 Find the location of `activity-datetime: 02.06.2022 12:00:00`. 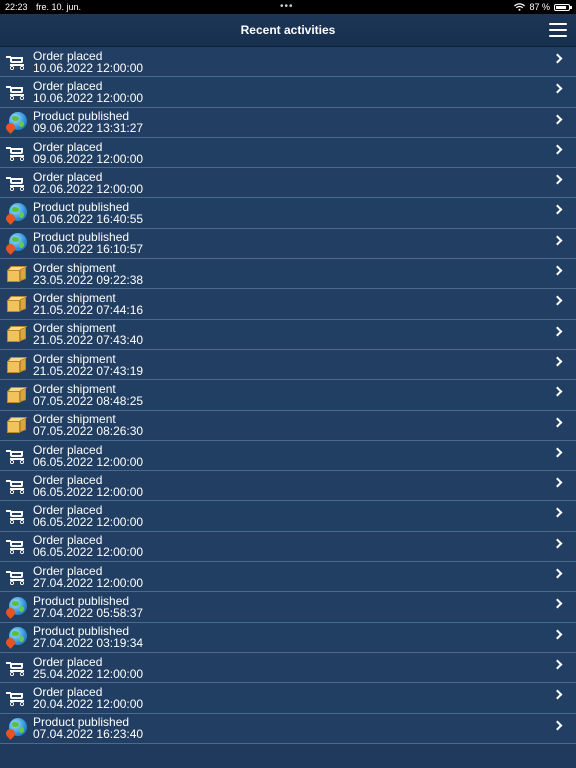

activity-datetime: 02.06.2022 12:00:00 is located at coordinates (88, 188).